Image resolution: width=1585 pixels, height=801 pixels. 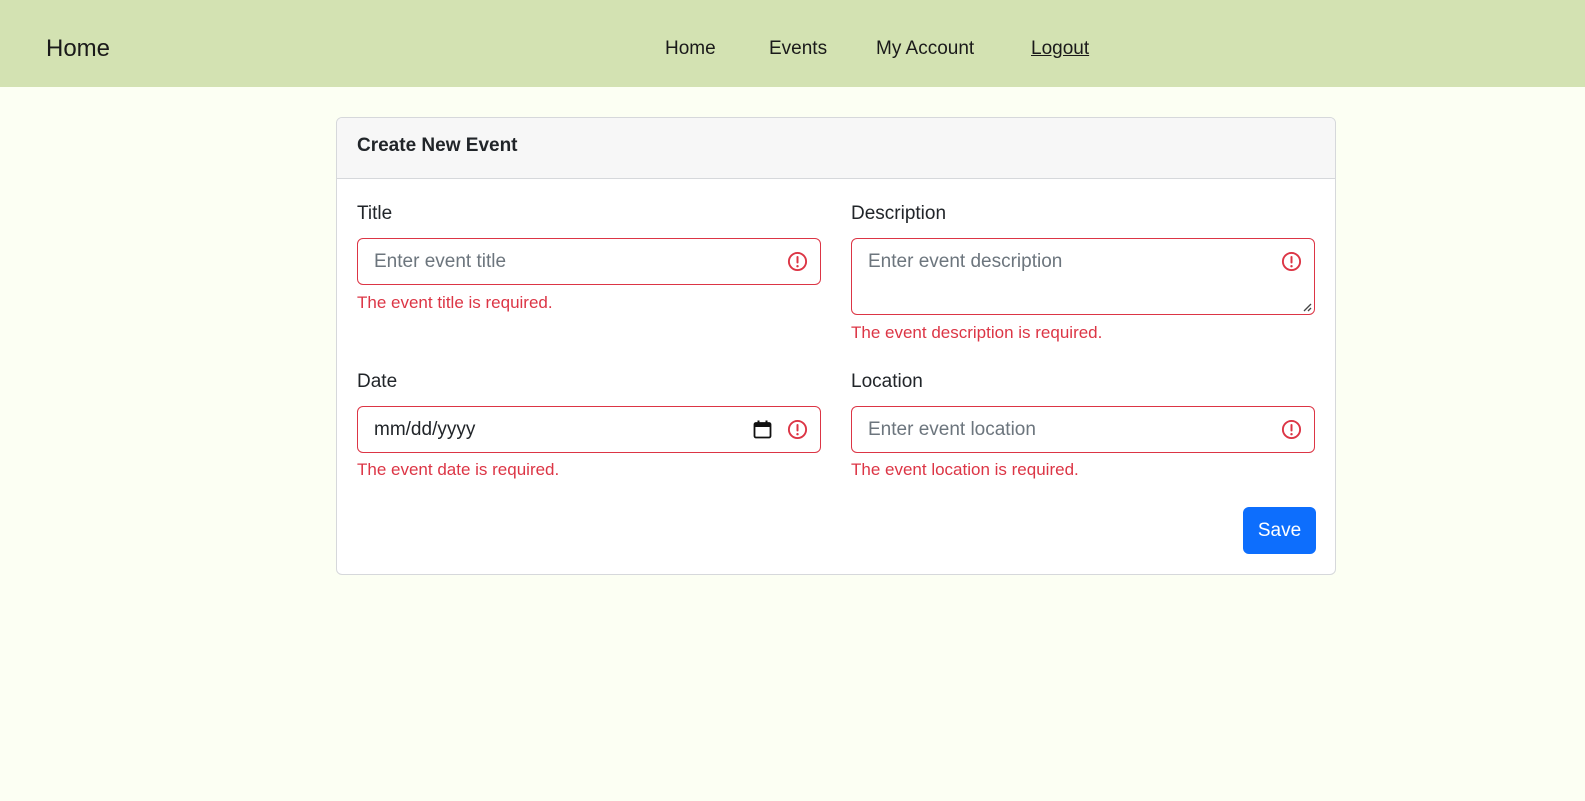 What do you see at coordinates (375, 213) in the screenshot?
I see `title-label: Title` at bounding box center [375, 213].